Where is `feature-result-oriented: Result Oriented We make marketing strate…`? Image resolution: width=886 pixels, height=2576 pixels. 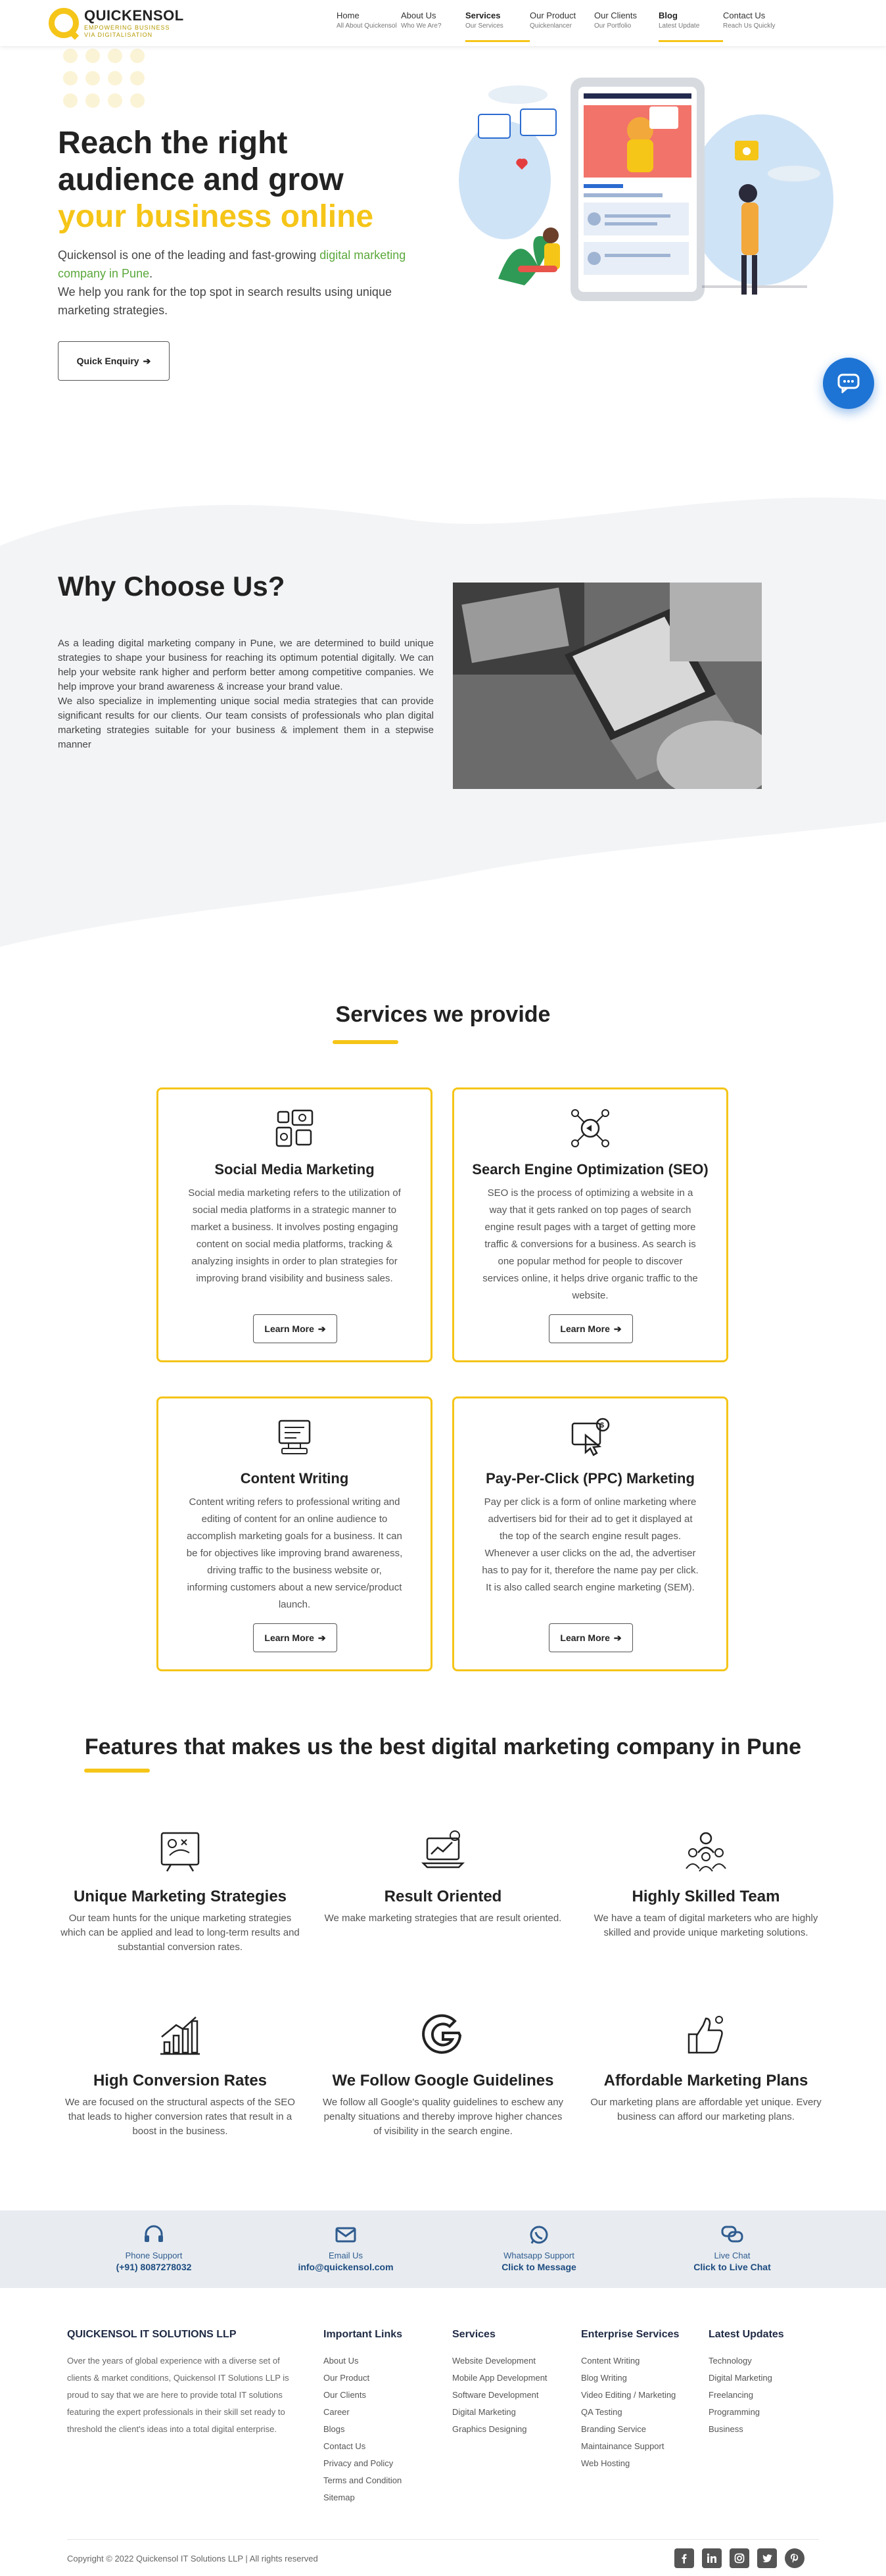 feature-result-oriented: Result Oriented We make marketing strate… is located at coordinates (443, 1878).